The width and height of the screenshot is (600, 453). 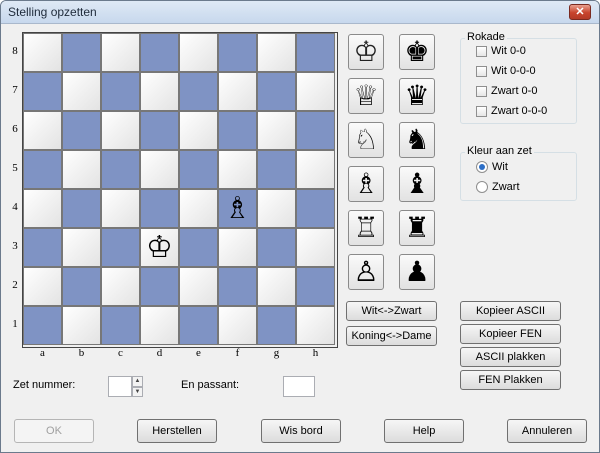 I want to click on square-d2, so click(x=159, y=286).